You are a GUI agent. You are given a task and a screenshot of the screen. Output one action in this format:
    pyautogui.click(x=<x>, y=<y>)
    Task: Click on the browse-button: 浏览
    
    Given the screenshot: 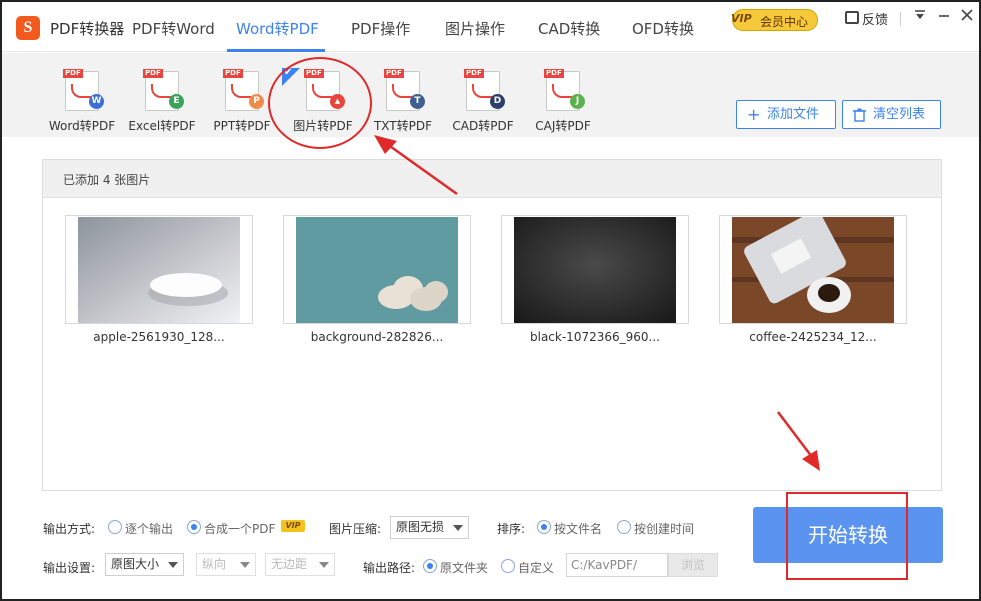 What is the action you would take?
    pyautogui.click(x=693, y=565)
    